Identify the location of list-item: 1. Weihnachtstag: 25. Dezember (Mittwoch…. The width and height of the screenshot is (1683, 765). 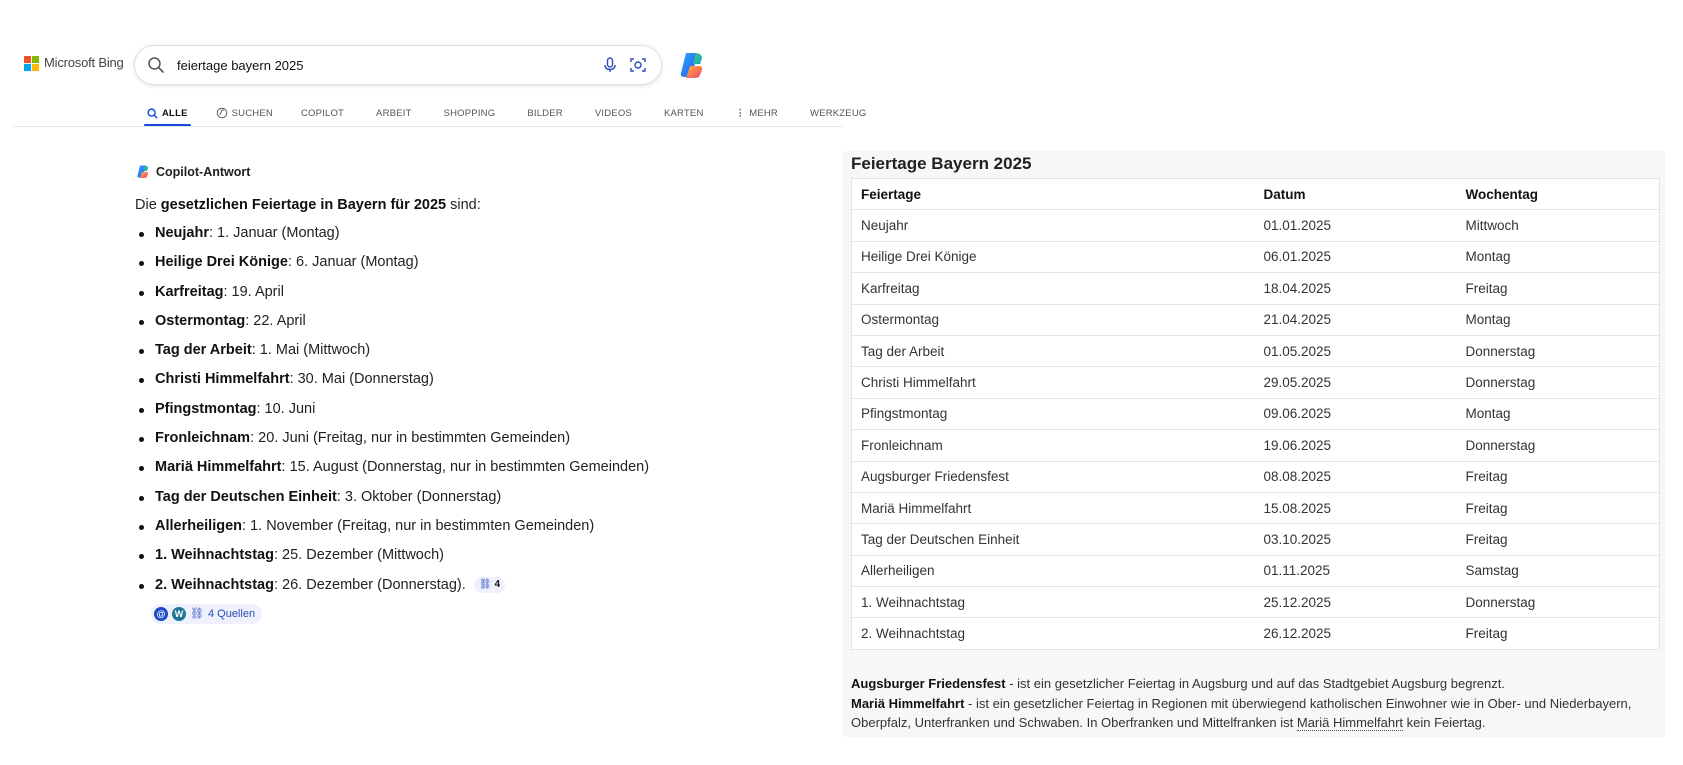
(455, 555).